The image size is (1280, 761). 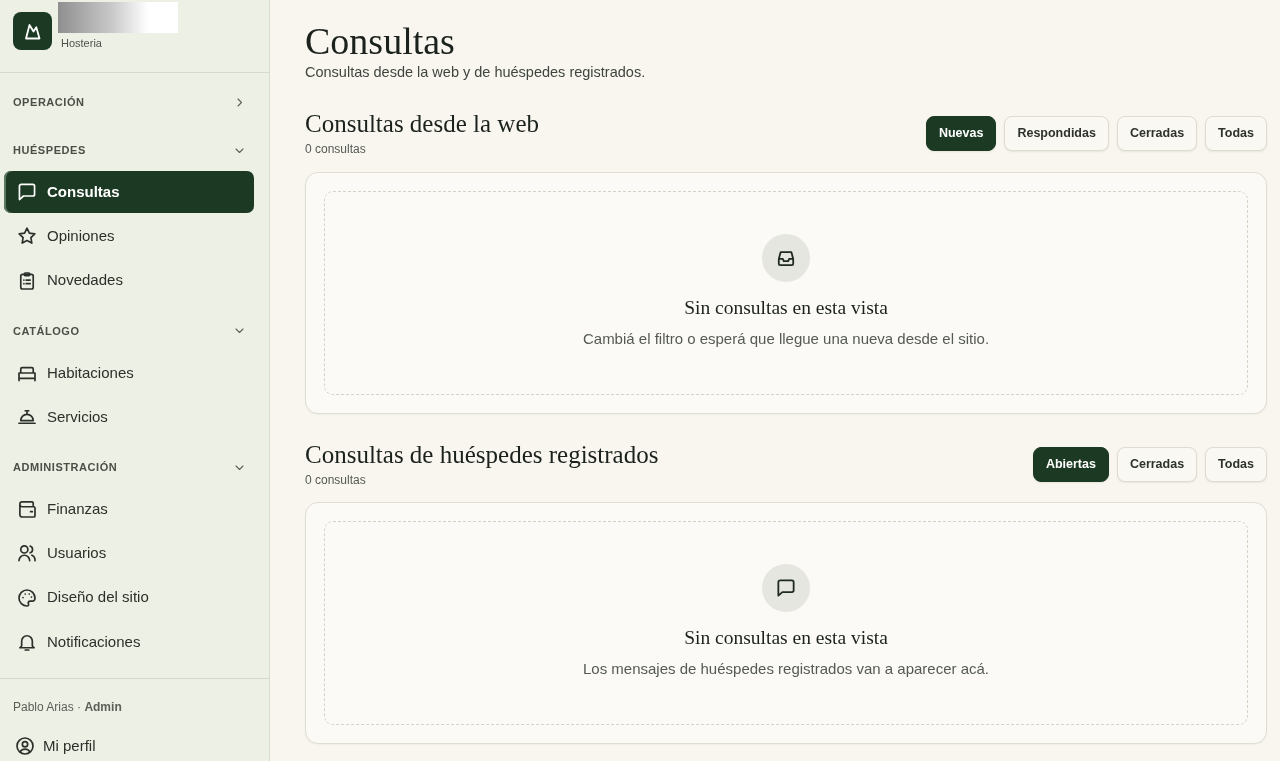 What do you see at coordinates (129, 236) in the screenshot?
I see `sidebar-item: Opiniones` at bounding box center [129, 236].